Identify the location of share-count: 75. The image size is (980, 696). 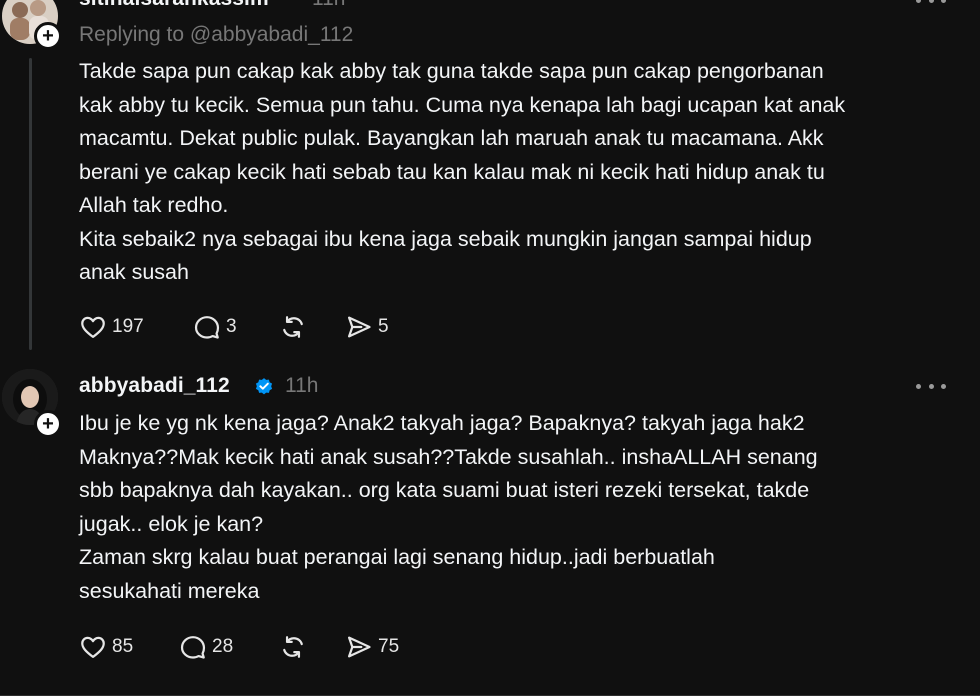
(389, 646).